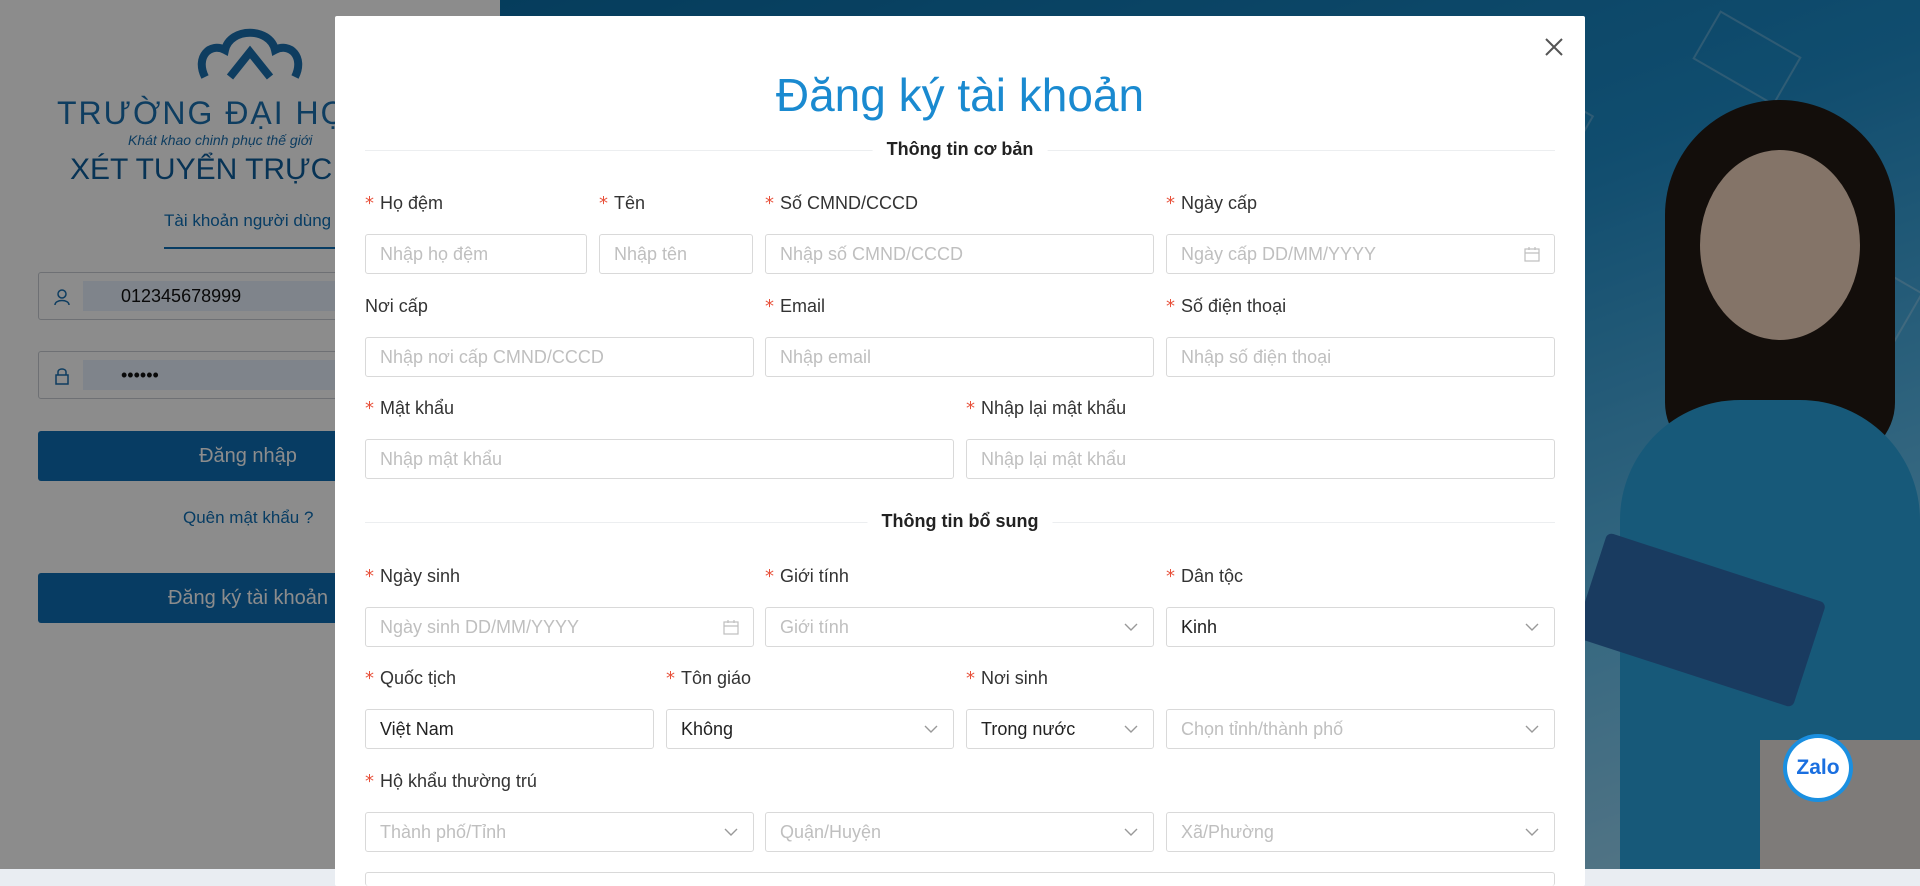 This screenshot has width=1920, height=886. Describe the element at coordinates (960, 149) in the screenshot. I see `section-title-basic: Thông tin cơ bản` at that location.